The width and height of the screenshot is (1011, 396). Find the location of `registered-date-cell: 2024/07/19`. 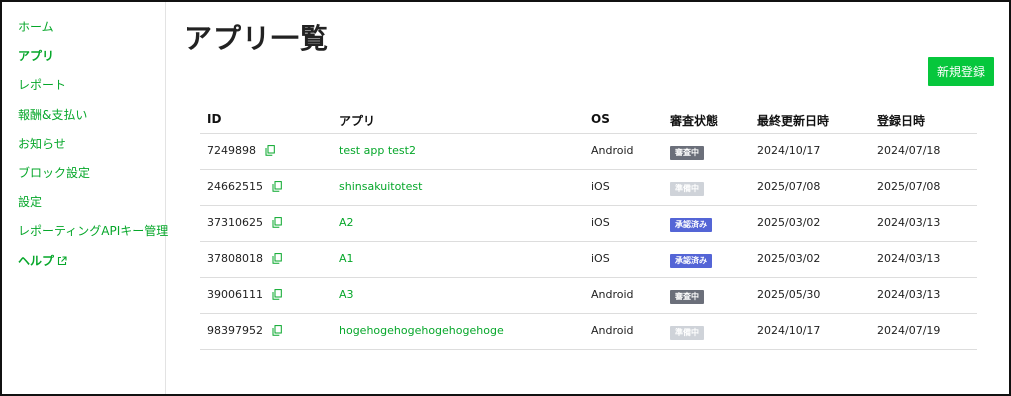

registered-date-cell: 2024/07/19 is located at coordinates (909, 330).